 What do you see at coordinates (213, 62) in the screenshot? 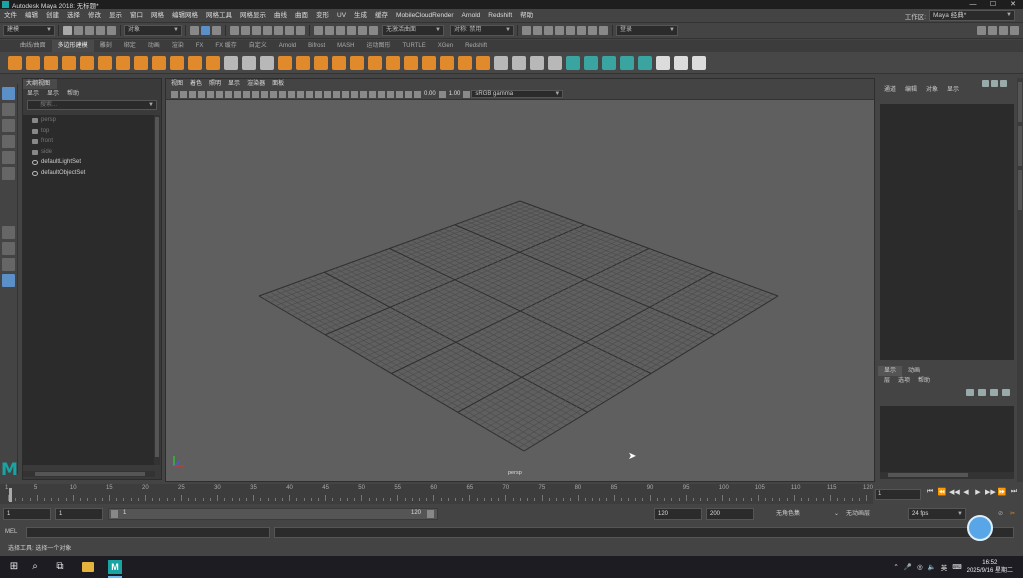
I see `svg-tool-icon` at bounding box center [213, 62].